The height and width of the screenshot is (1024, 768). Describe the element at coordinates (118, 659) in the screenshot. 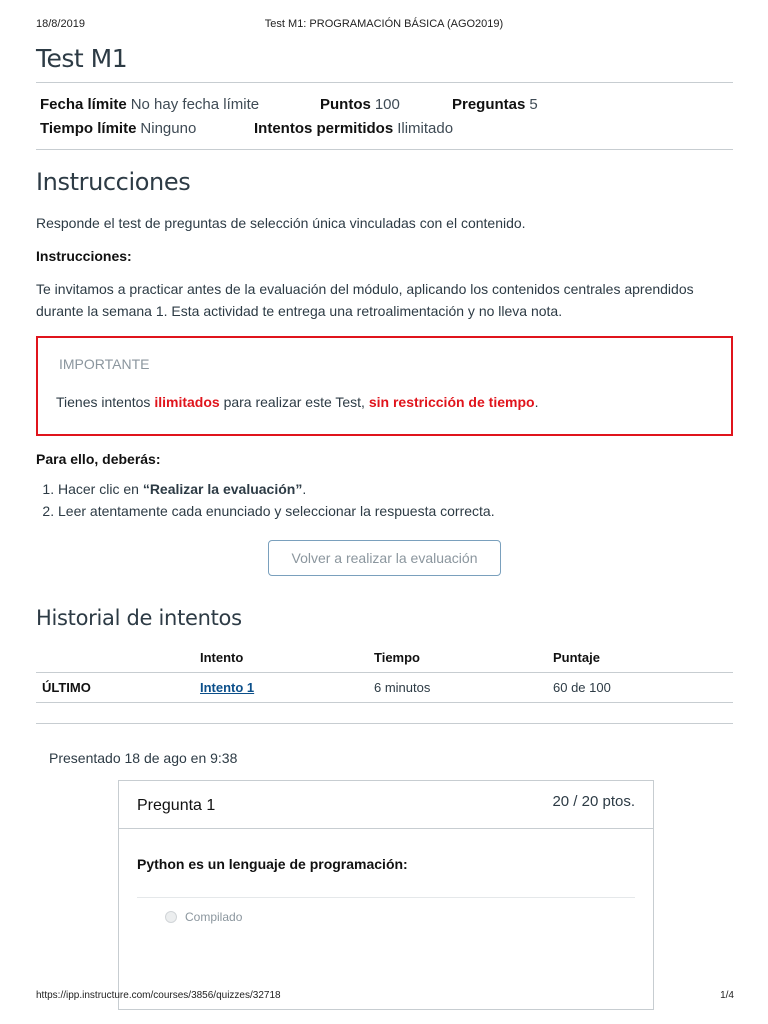

I see `column-header` at that location.